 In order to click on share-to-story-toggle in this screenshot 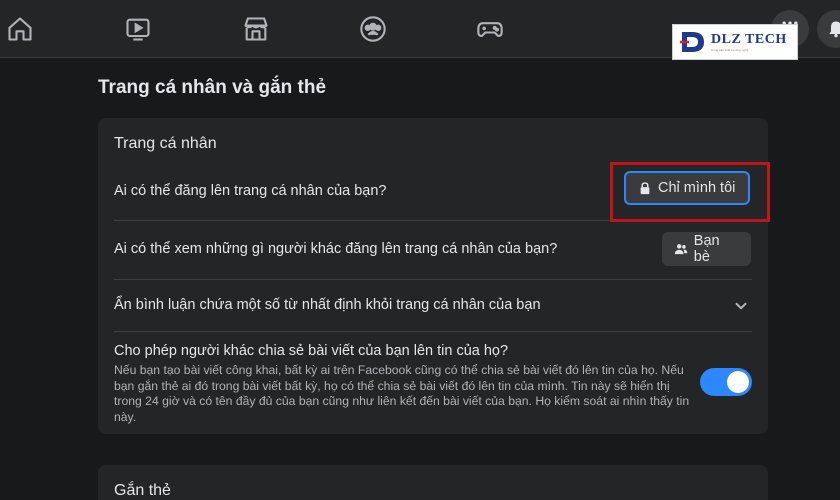, I will do `click(726, 382)`.